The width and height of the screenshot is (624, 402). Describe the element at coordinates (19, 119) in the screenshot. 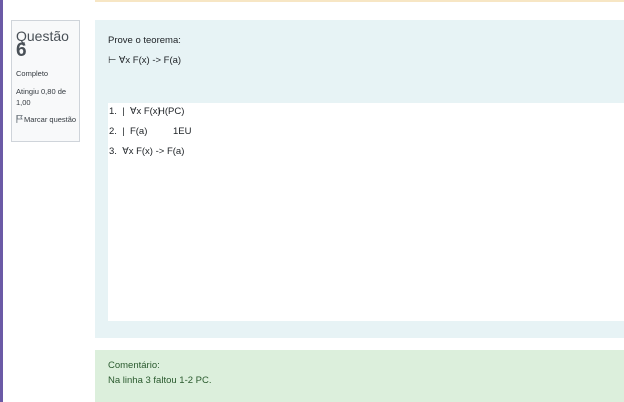

I see `flag-icon` at that location.